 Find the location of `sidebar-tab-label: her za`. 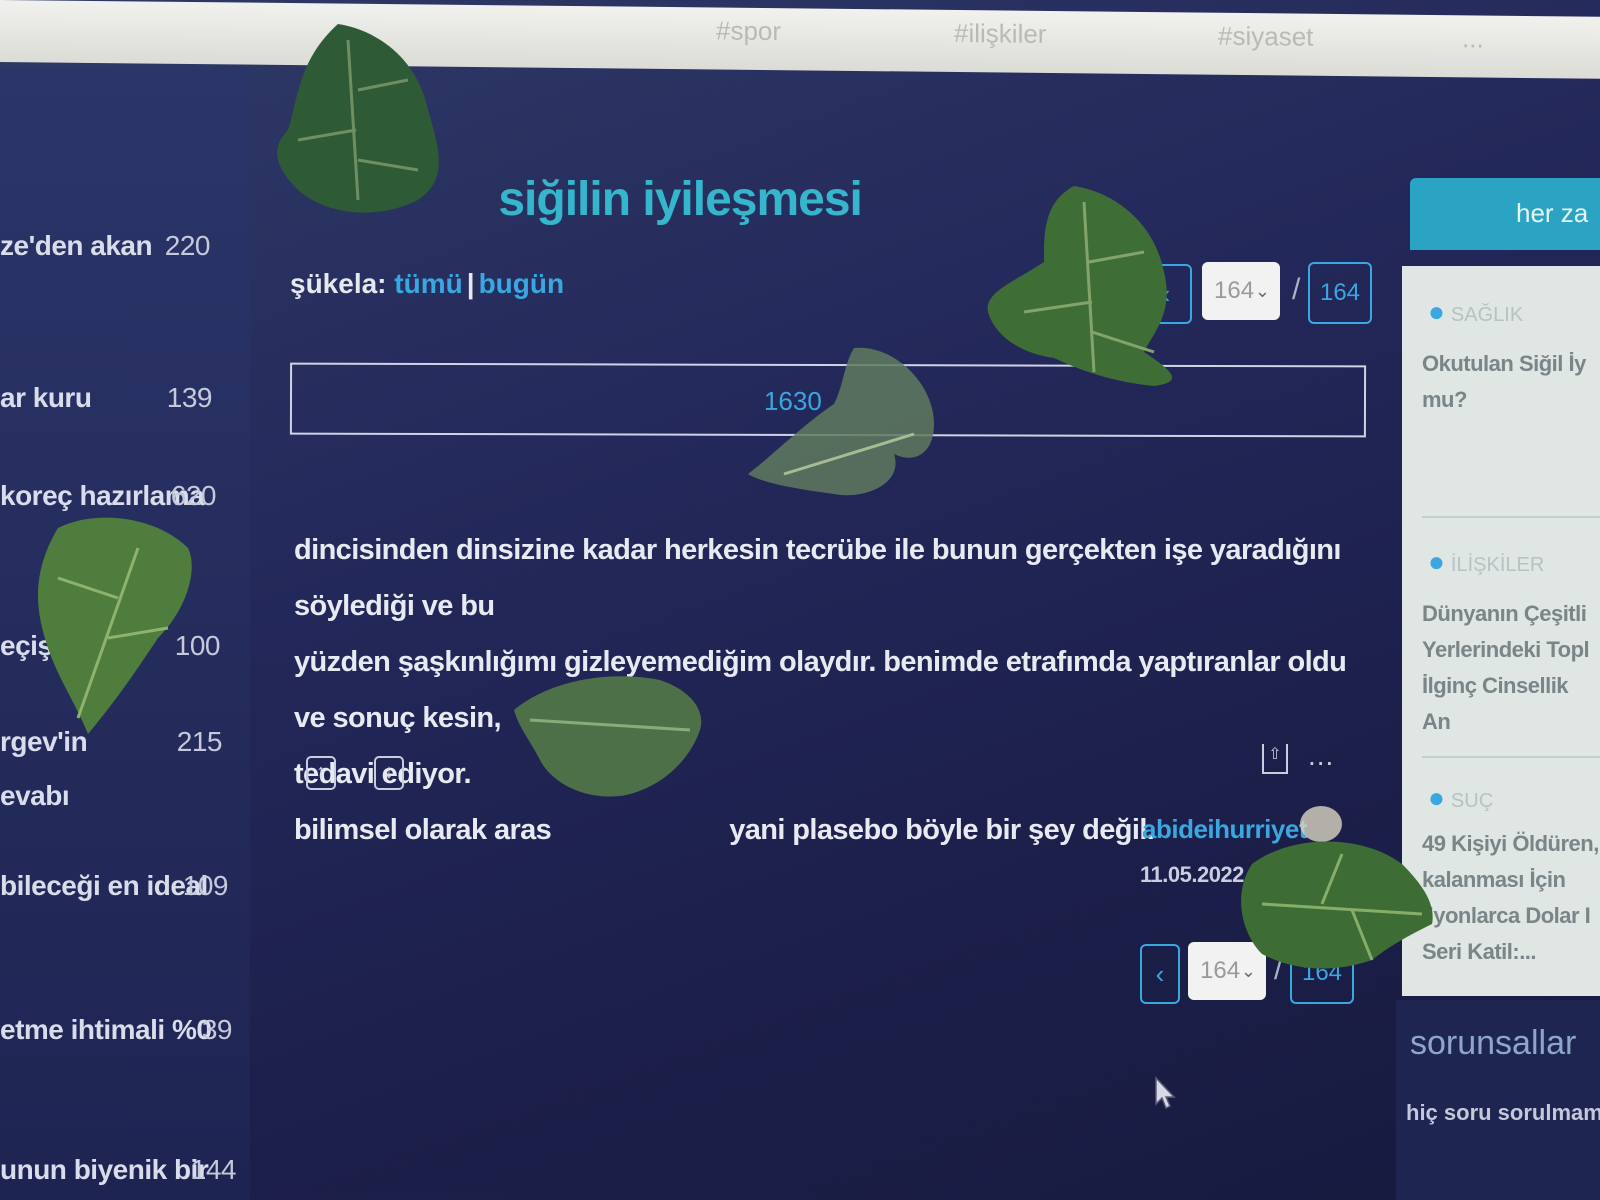

sidebar-tab-label: her za is located at coordinates (1552, 213).